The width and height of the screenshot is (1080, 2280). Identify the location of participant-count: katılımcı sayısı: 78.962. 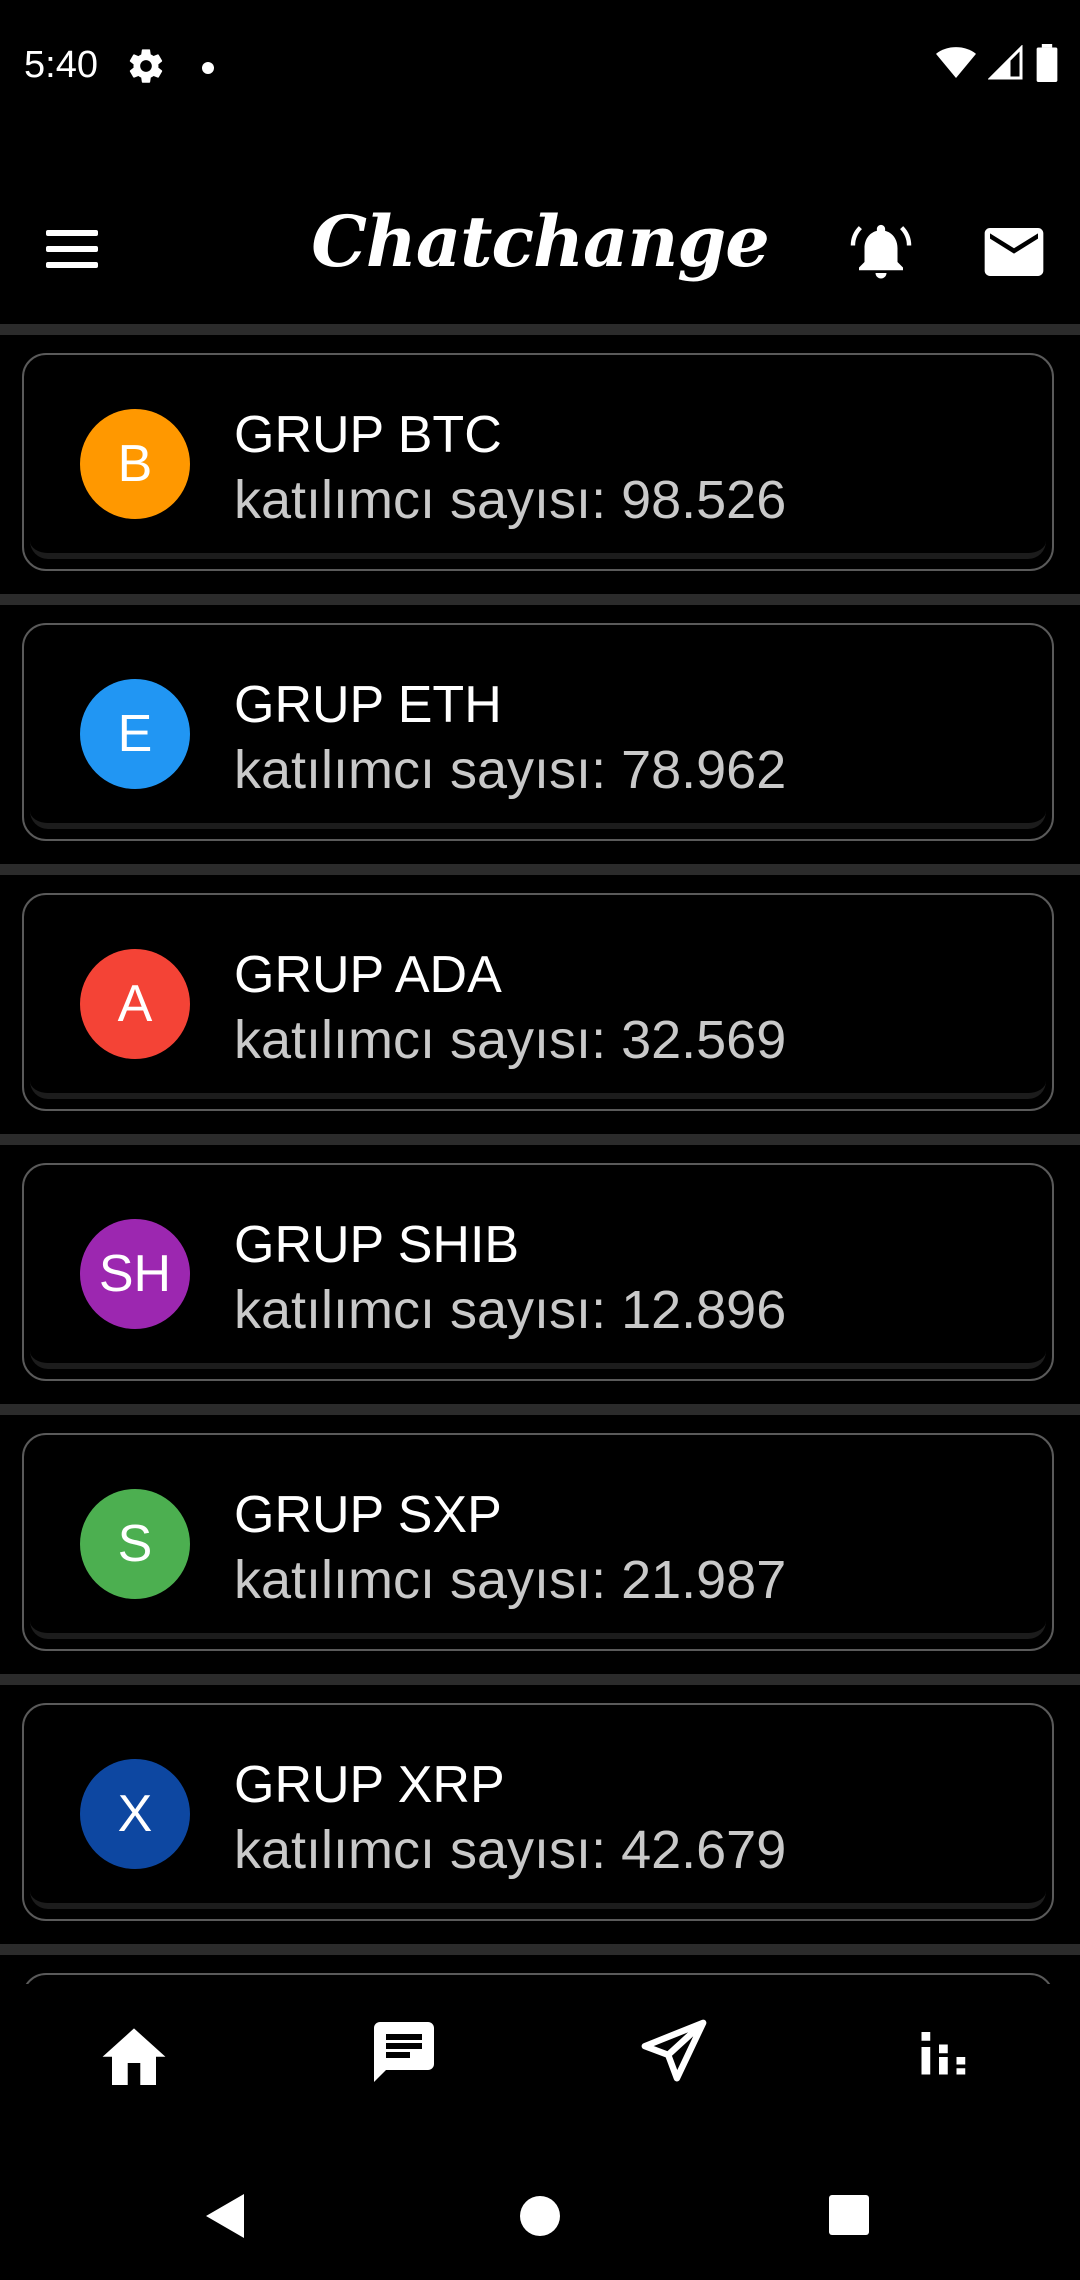
(510, 770).